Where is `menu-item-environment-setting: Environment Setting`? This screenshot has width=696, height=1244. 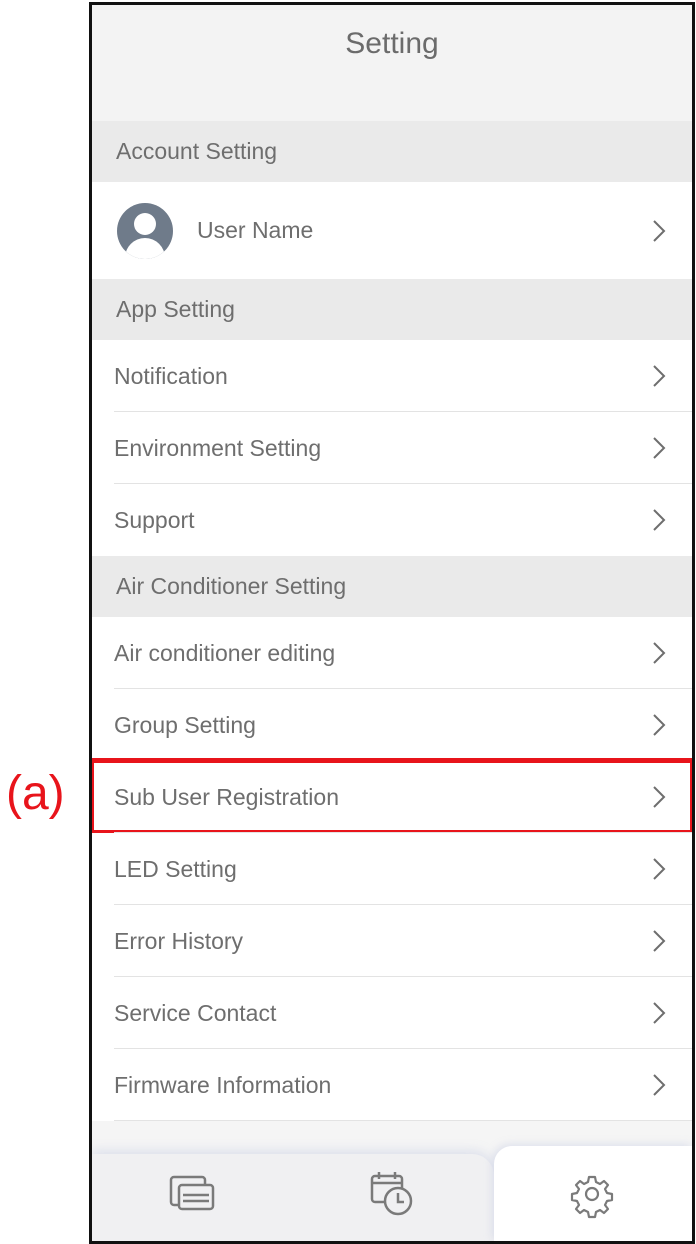 menu-item-environment-setting: Environment Setting is located at coordinates (392, 448).